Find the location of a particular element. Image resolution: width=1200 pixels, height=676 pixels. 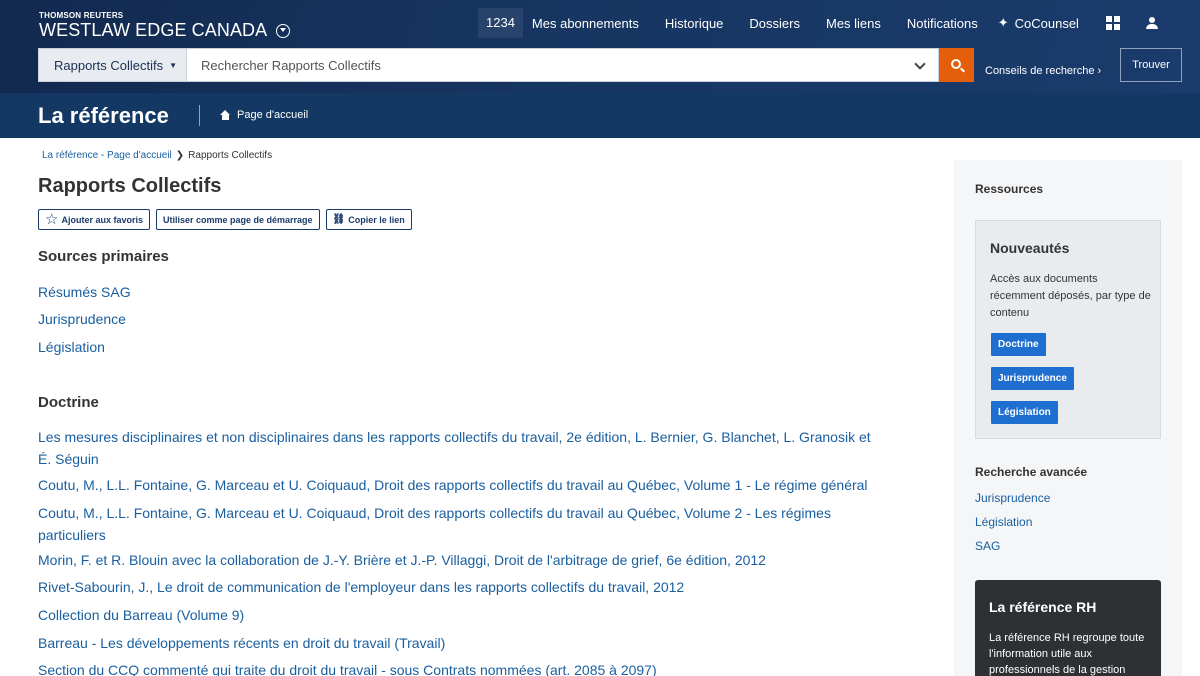

breadcrumb-chevron-icon: ❯ is located at coordinates (180, 155).